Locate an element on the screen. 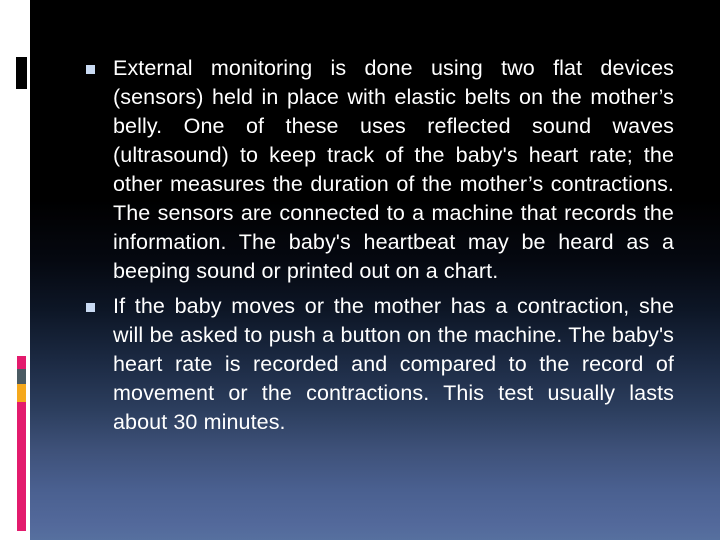 Image resolution: width=720 pixels, height=540 pixels. accent-bar-amber is located at coordinates (21, 393).